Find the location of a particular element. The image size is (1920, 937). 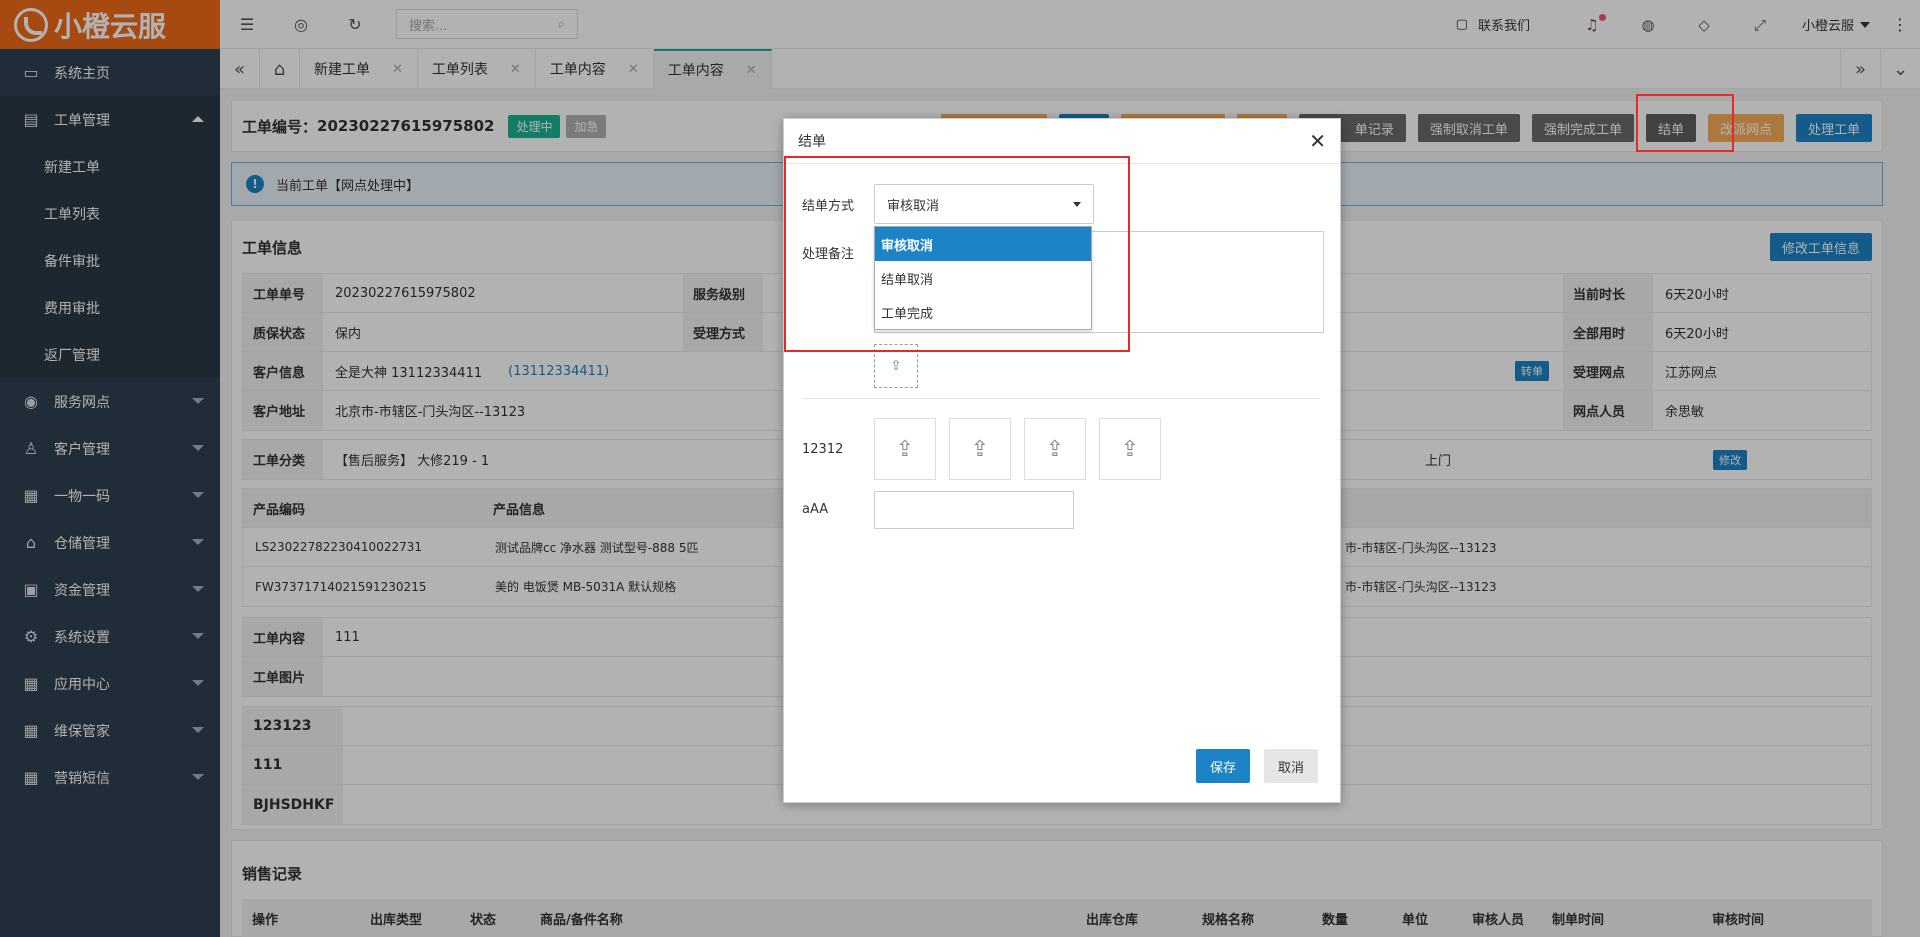

save-button: 保存 is located at coordinates (1223, 766).